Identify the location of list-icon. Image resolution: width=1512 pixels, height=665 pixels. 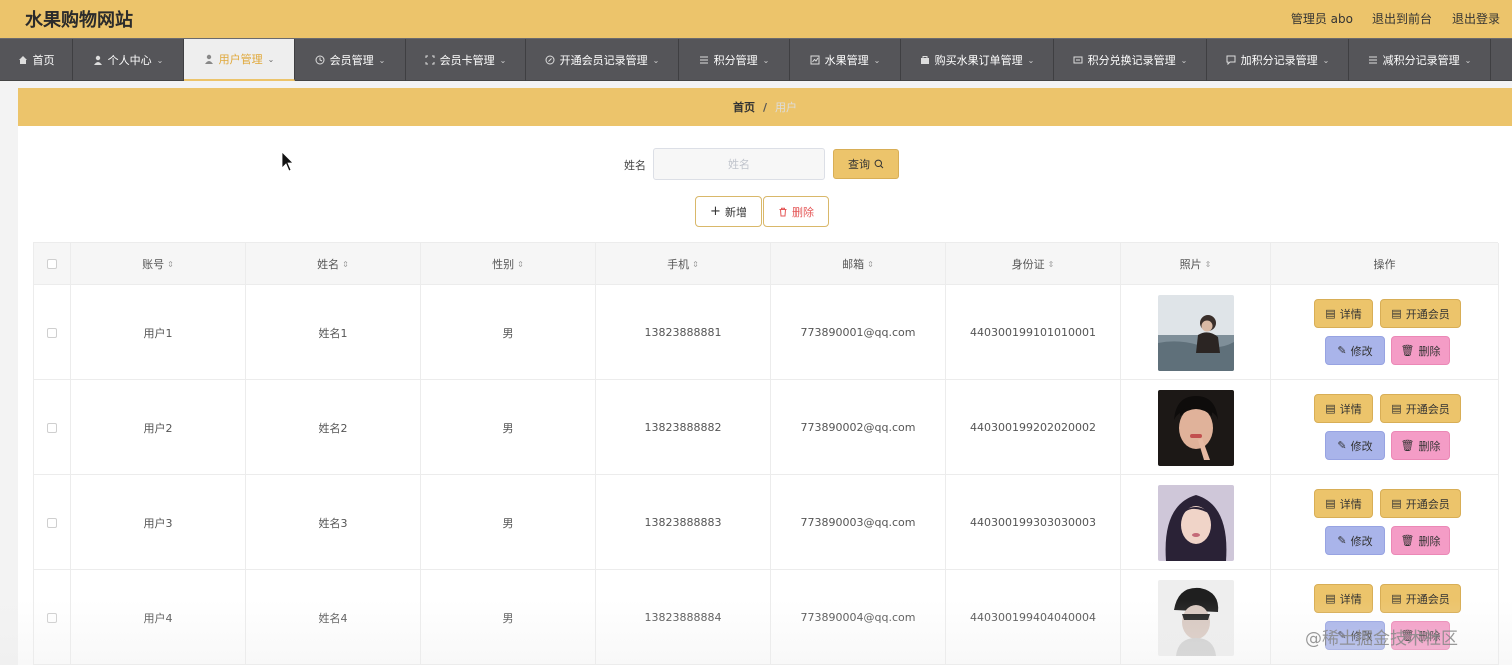
(703, 60).